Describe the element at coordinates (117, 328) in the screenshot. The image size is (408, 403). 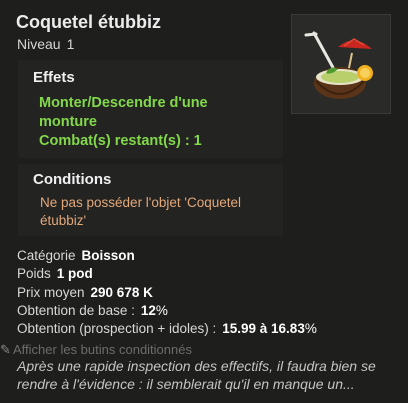
I see `prospection-drop-label: Obtention (prospection + idoles) :` at that location.